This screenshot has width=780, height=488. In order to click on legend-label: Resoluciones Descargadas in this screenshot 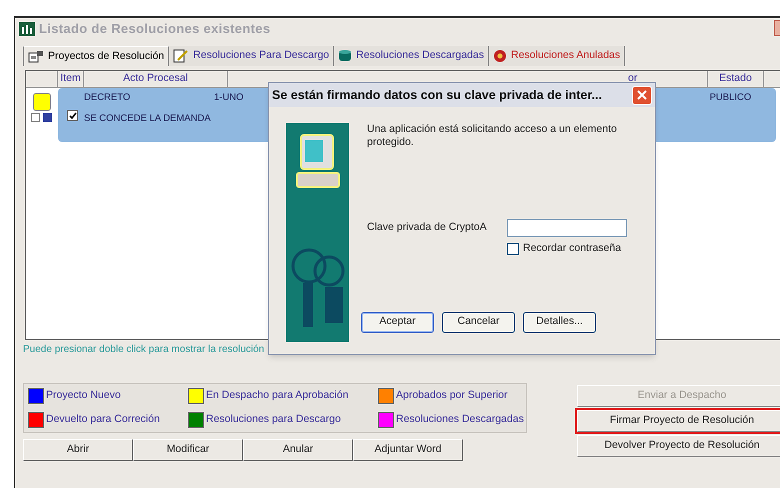, I will do `click(460, 420)`.